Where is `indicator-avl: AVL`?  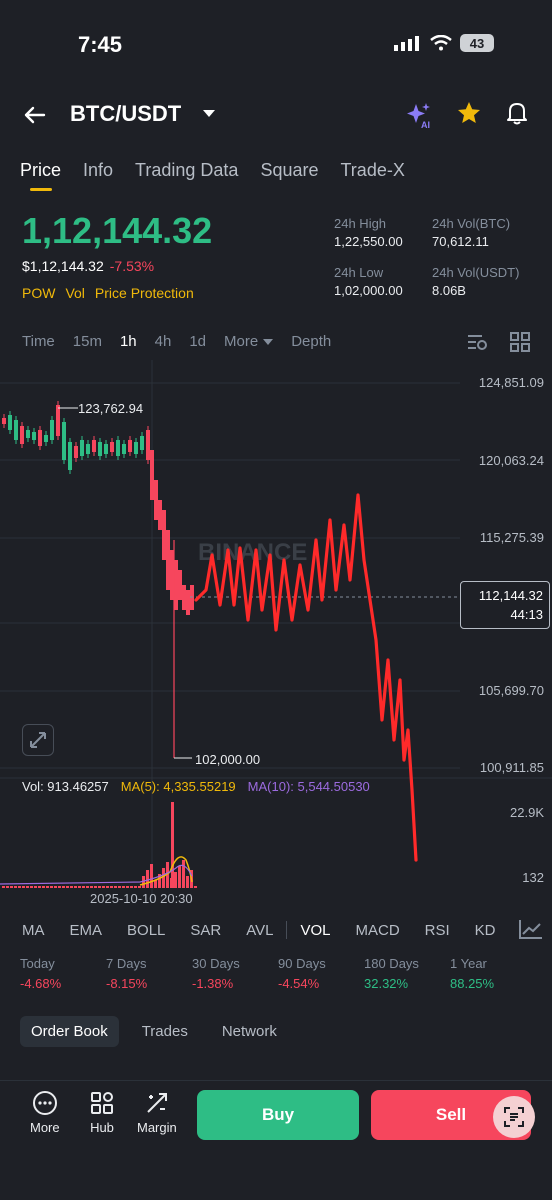 indicator-avl: AVL is located at coordinates (259, 930).